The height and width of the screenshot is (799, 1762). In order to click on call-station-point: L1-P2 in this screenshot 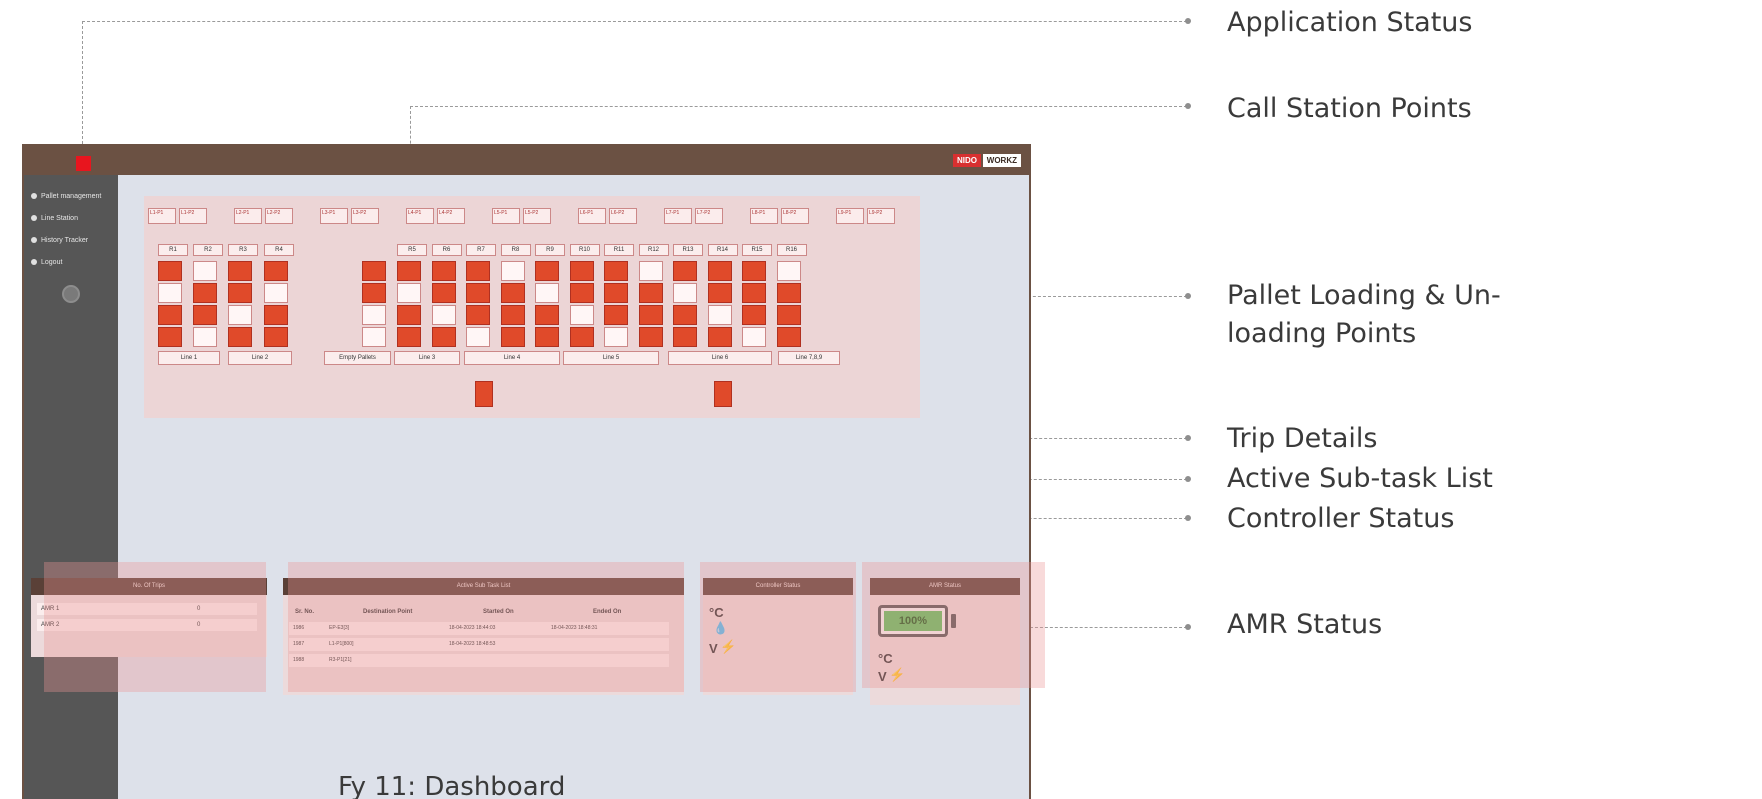, I will do `click(193, 216)`.